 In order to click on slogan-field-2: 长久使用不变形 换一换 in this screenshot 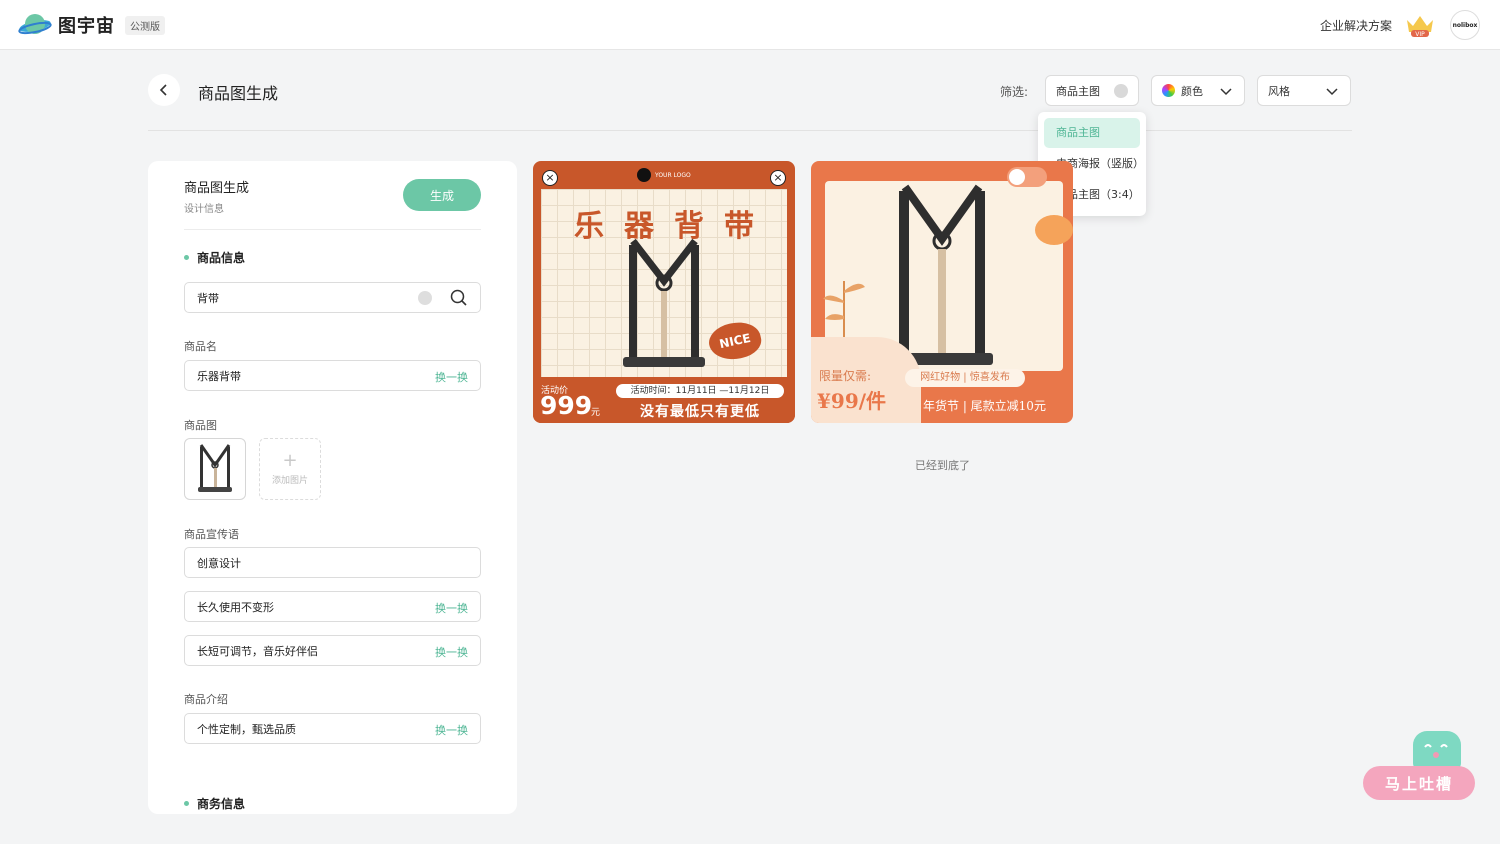, I will do `click(332, 606)`.